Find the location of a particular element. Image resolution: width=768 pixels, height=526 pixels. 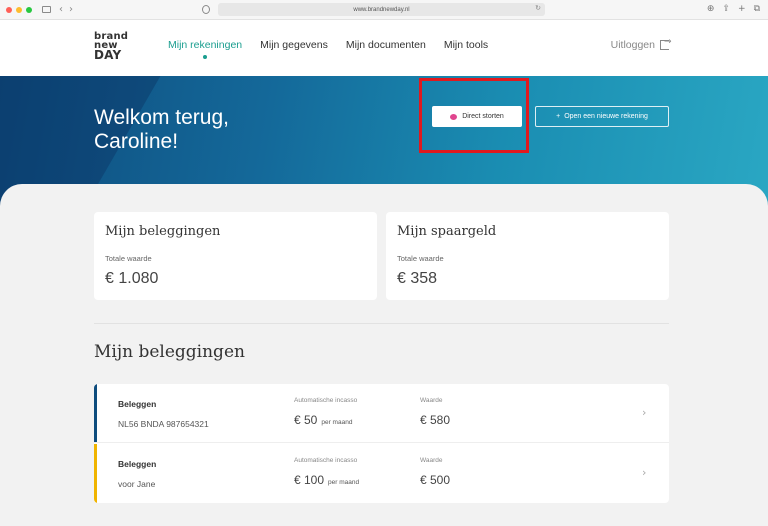

card-value: € 1.080 is located at coordinates (132, 278).